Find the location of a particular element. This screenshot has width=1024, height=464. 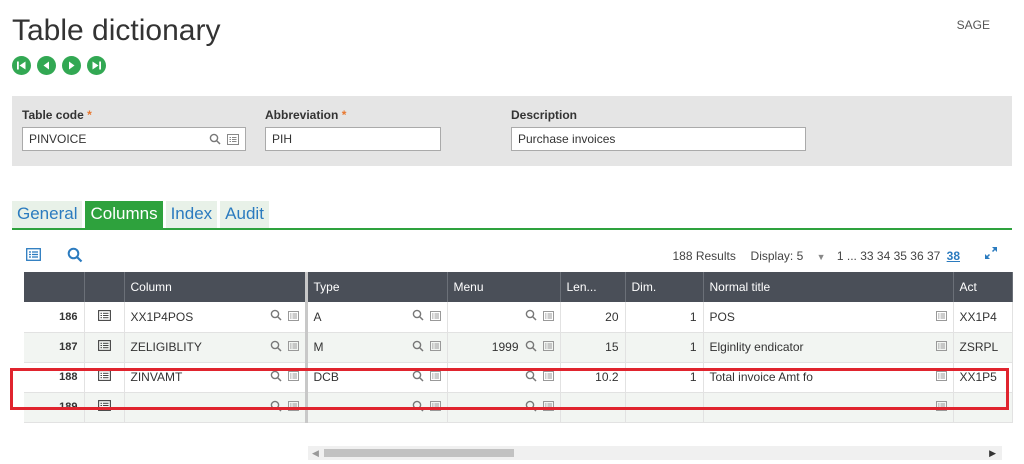

page-links: 1 ... 33 34 35 36 37 is located at coordinates (888, 256).